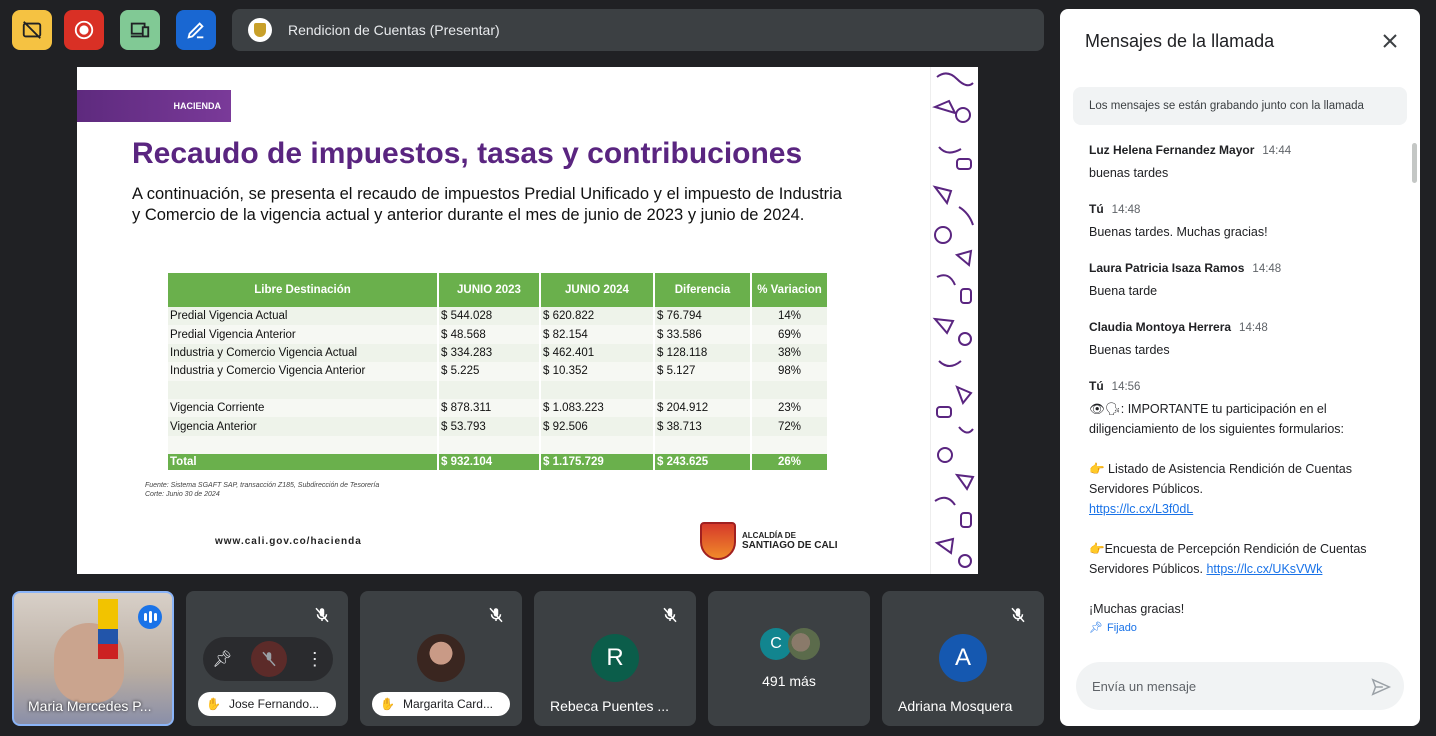 The image size is (1436, 736). What do you see at coordinates (638, 30) in the screenshot?
I see `presentation-title-bar: Rendicion de Cuentas (Presentar)` at bounding box center [638, 30].